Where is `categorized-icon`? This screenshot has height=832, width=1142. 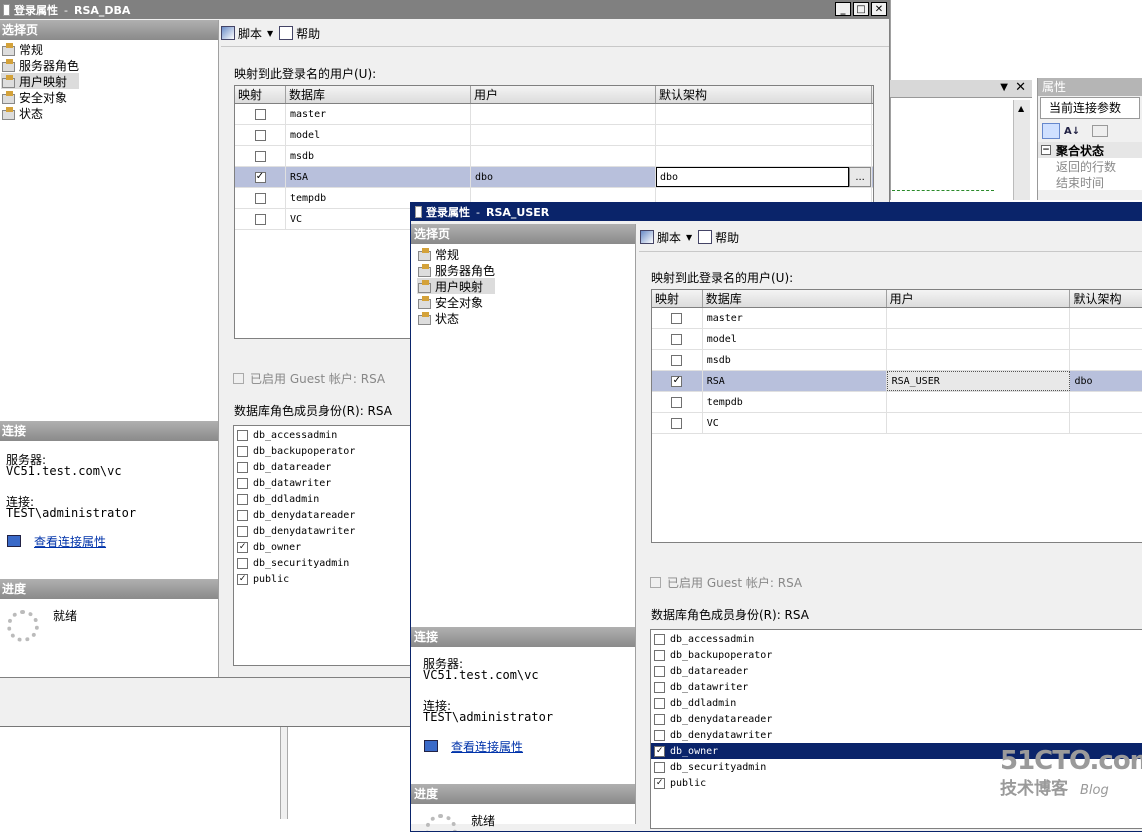
categorized-icon is located at coordinates (1051, 131).